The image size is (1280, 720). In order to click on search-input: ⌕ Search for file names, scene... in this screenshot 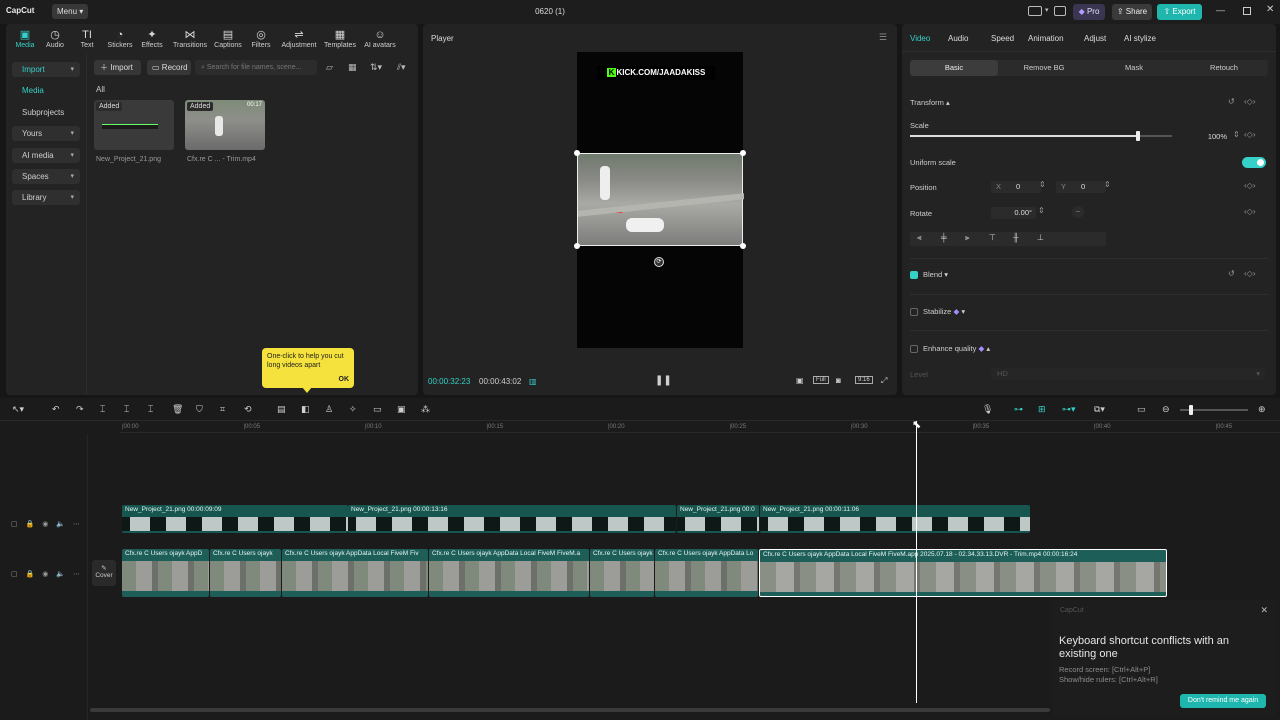, I will do `click(256, 67)`.